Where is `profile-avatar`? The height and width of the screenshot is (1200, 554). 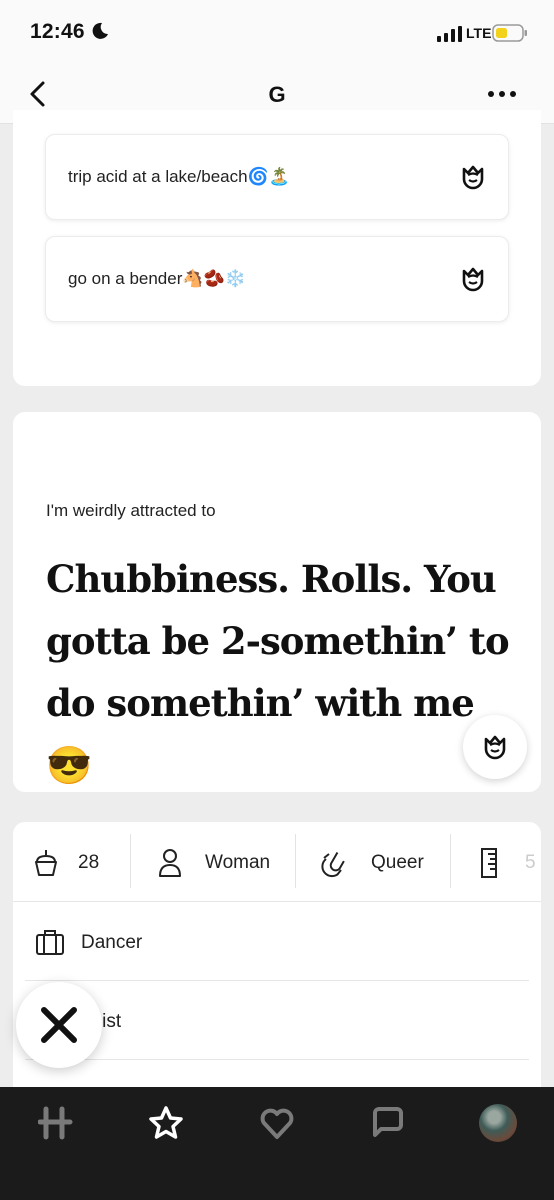
profile-avatar is located at coordinates (498, 1123).